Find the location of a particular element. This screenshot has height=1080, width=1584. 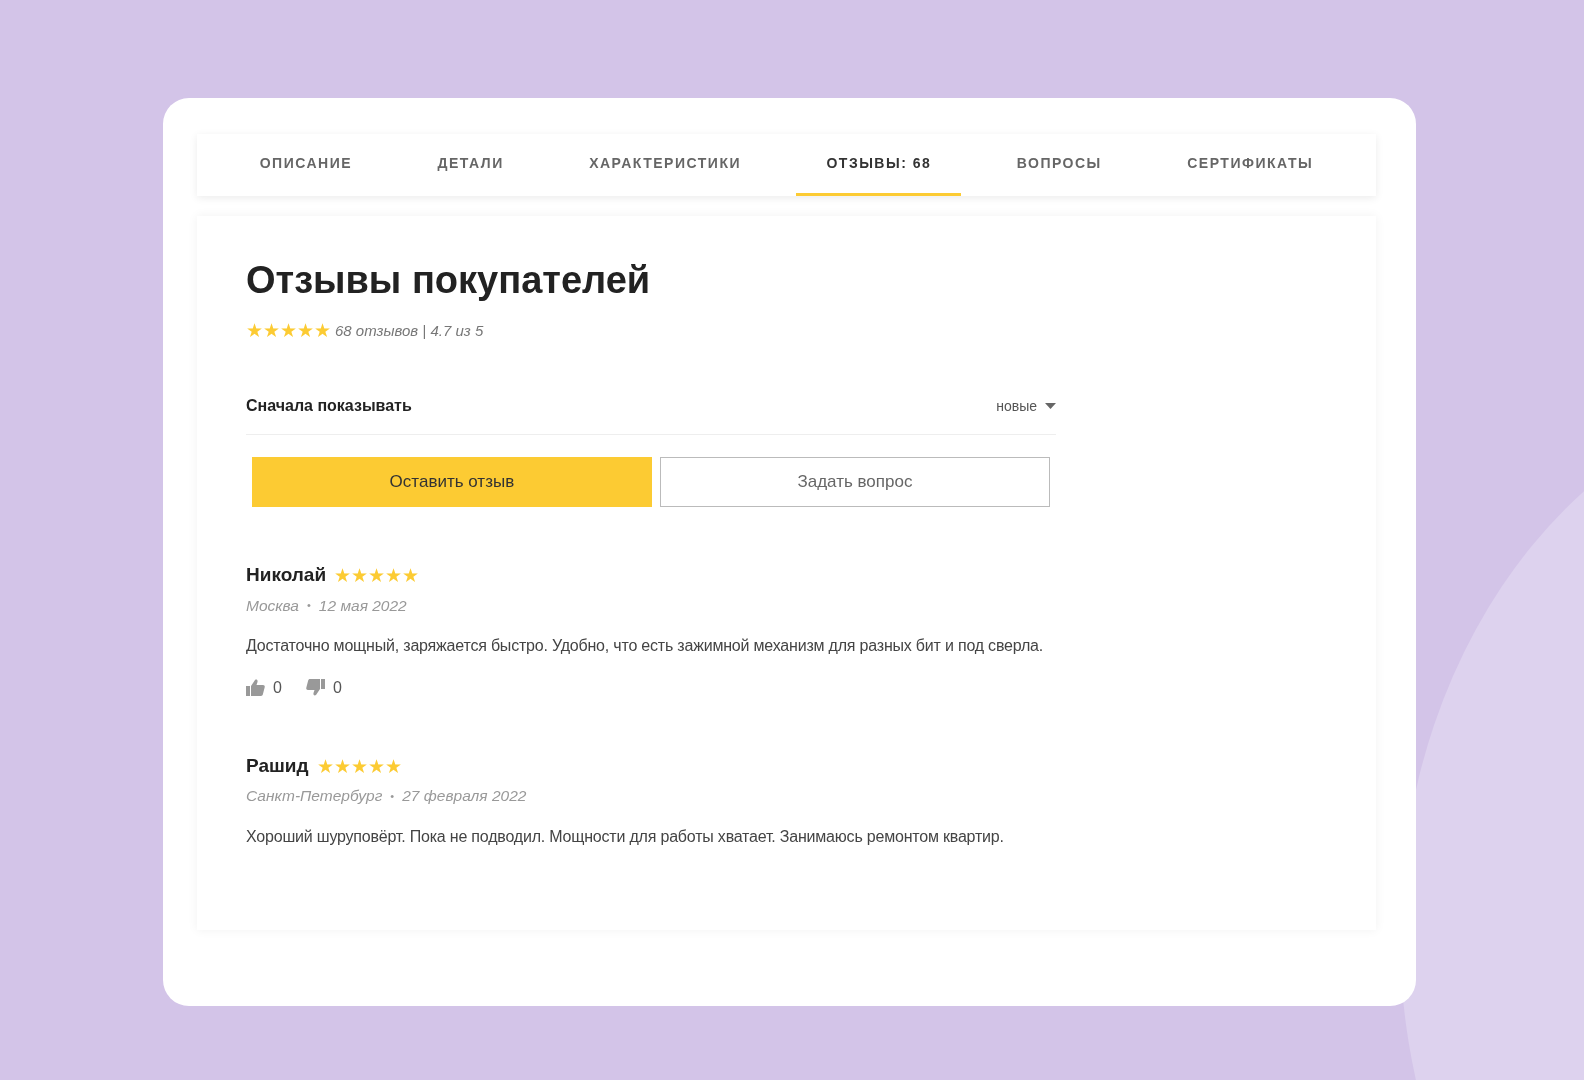

sort-dropdown: новые is located at coordinates (1026, 406).